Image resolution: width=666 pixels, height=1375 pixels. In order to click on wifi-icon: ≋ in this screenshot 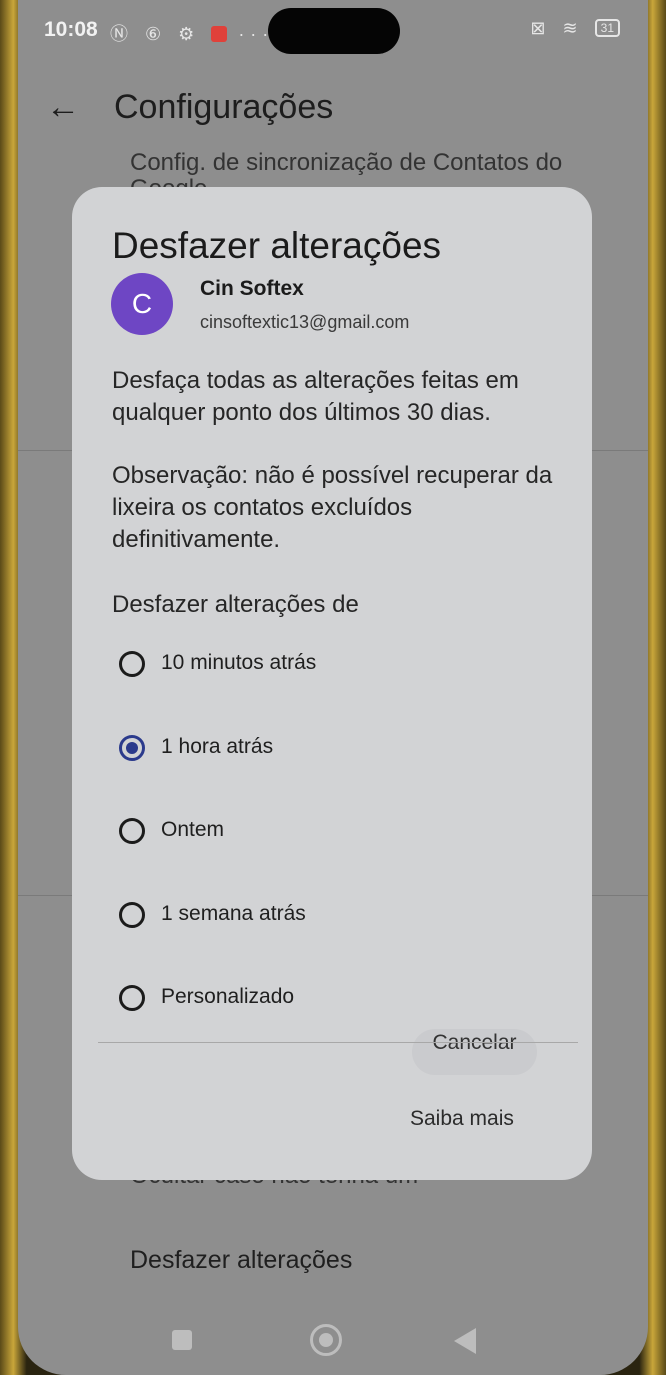, I will do `click(573, 28)`.